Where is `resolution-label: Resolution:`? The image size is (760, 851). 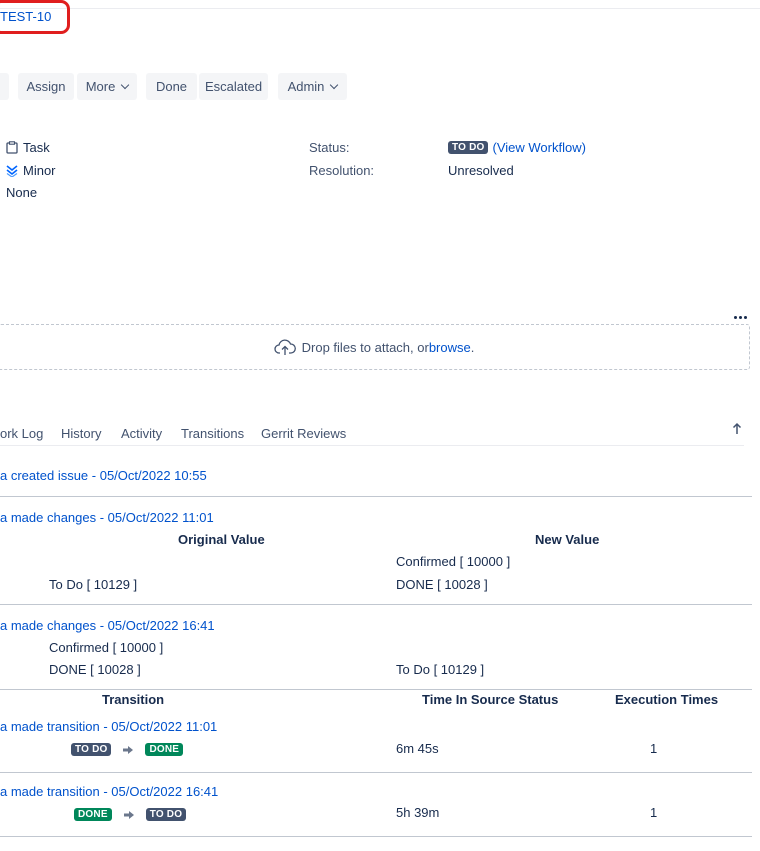 resolution-label: Resolution: is located at coordinates (342, 170).